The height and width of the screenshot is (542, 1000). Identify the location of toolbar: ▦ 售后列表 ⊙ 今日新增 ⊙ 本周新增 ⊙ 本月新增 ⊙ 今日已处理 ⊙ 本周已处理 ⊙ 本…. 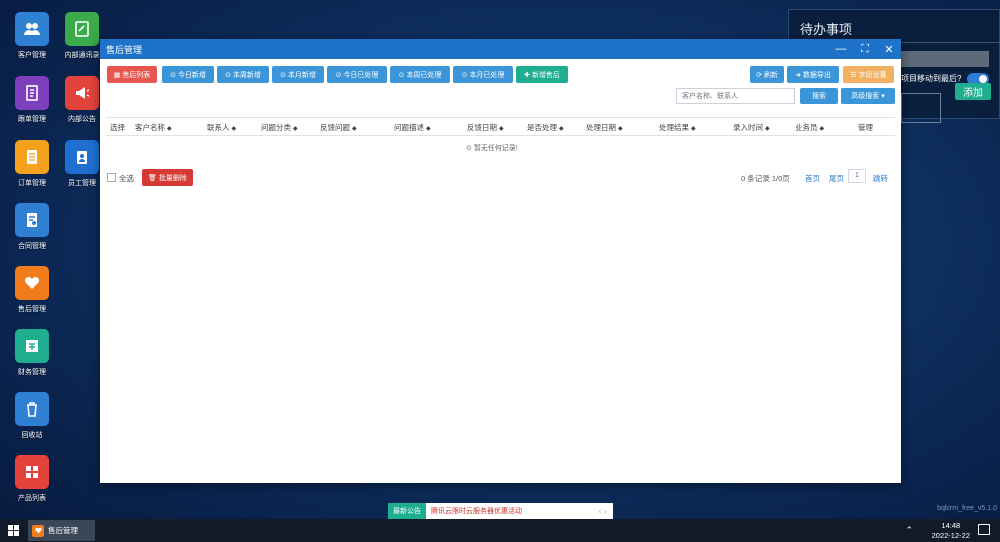
(501, 74).